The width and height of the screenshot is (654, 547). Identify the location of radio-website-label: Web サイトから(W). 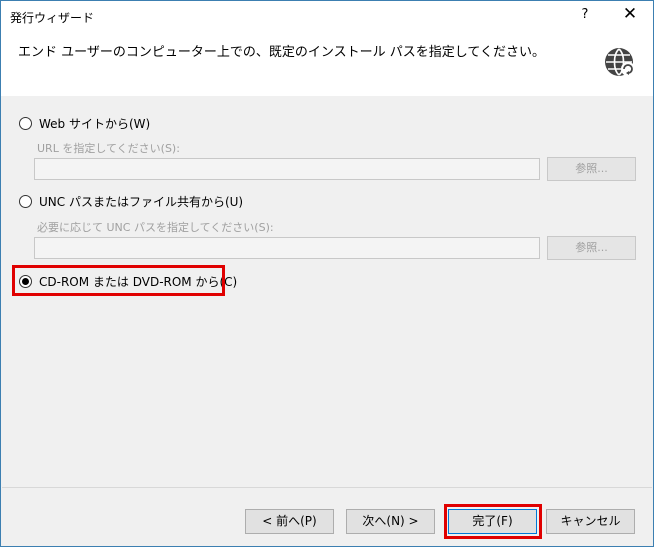
(95, 124).